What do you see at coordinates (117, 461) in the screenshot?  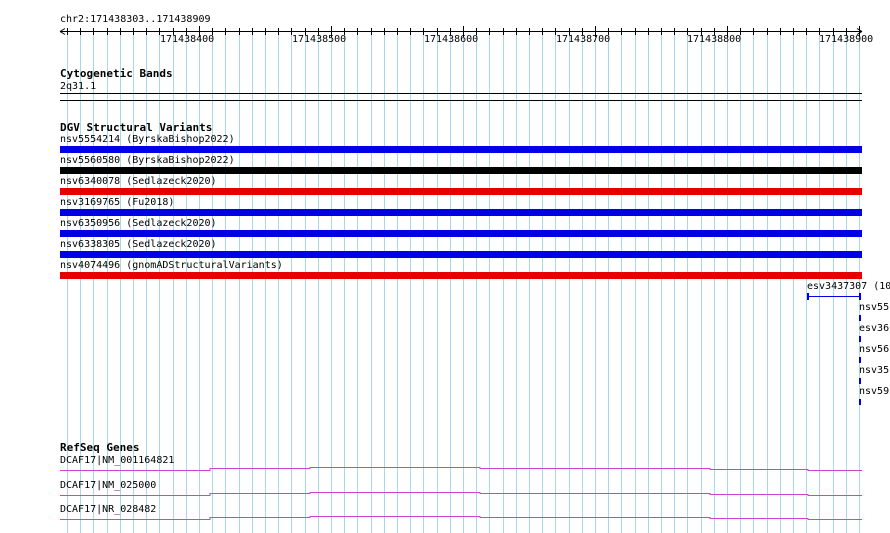 I see `refseq-gene-label: DCAF17|NM_001164821` at bounding box center [117, 461].